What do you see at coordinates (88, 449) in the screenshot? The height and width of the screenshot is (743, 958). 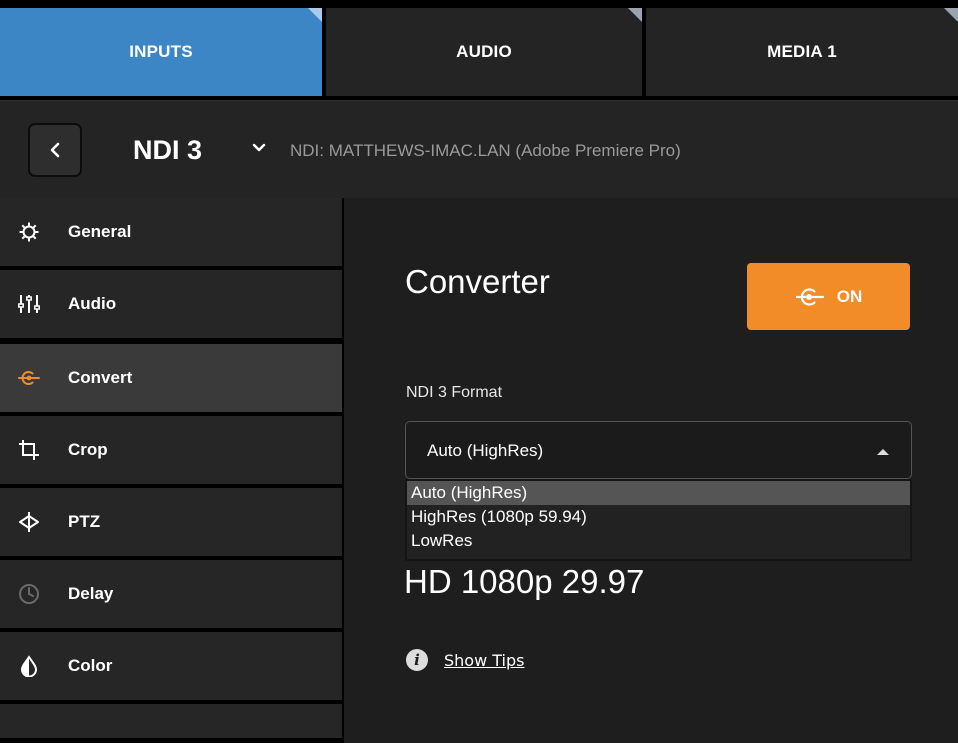 I see `sidebar-item-label: Crop` at bounding box center [88, 449].